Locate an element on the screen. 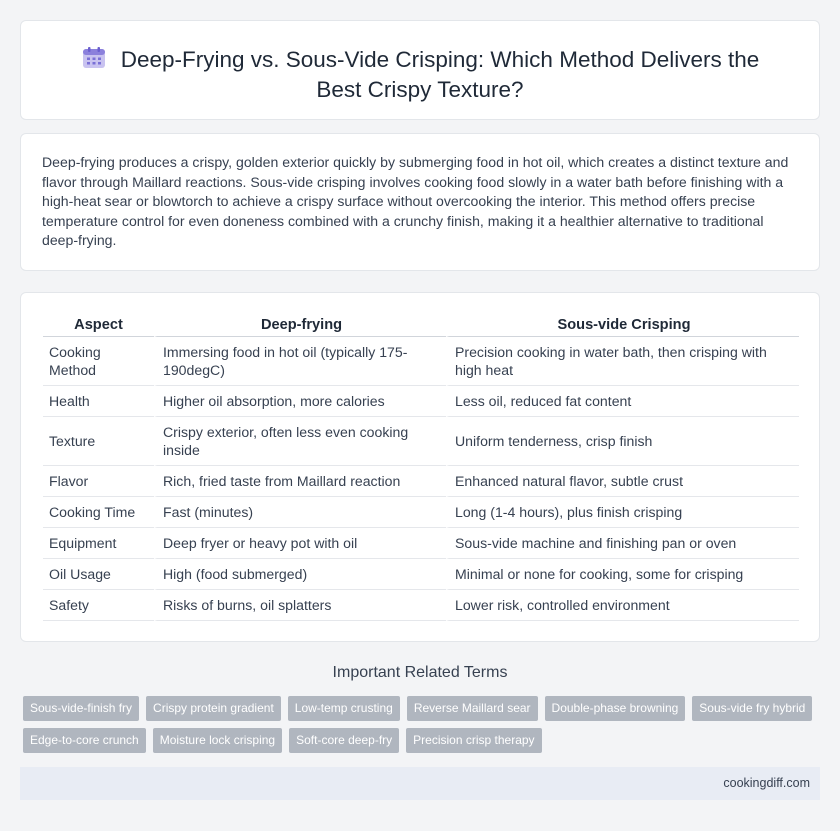 Image resolution: width=840 pixels, height=831 pixels. cell-sous-vide: Less oil, reduced fat content is located at coordinates (622, 401).